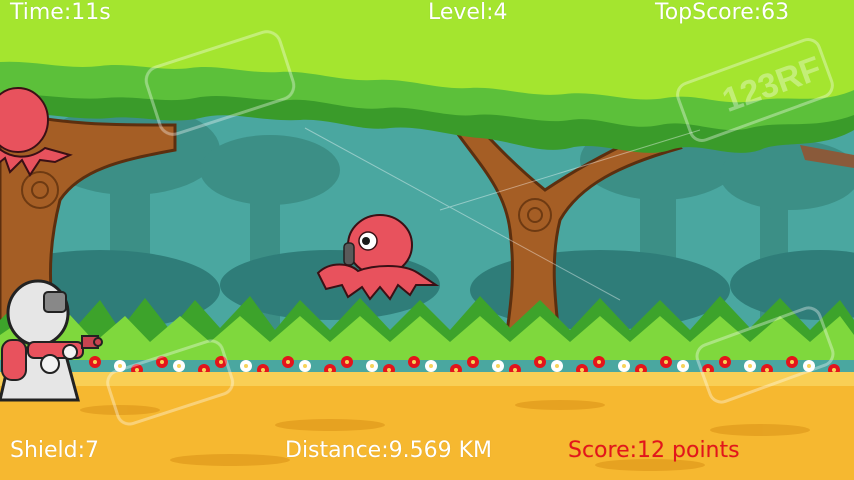  I want to click on time-readout: Time:11s, so click(60, 12).